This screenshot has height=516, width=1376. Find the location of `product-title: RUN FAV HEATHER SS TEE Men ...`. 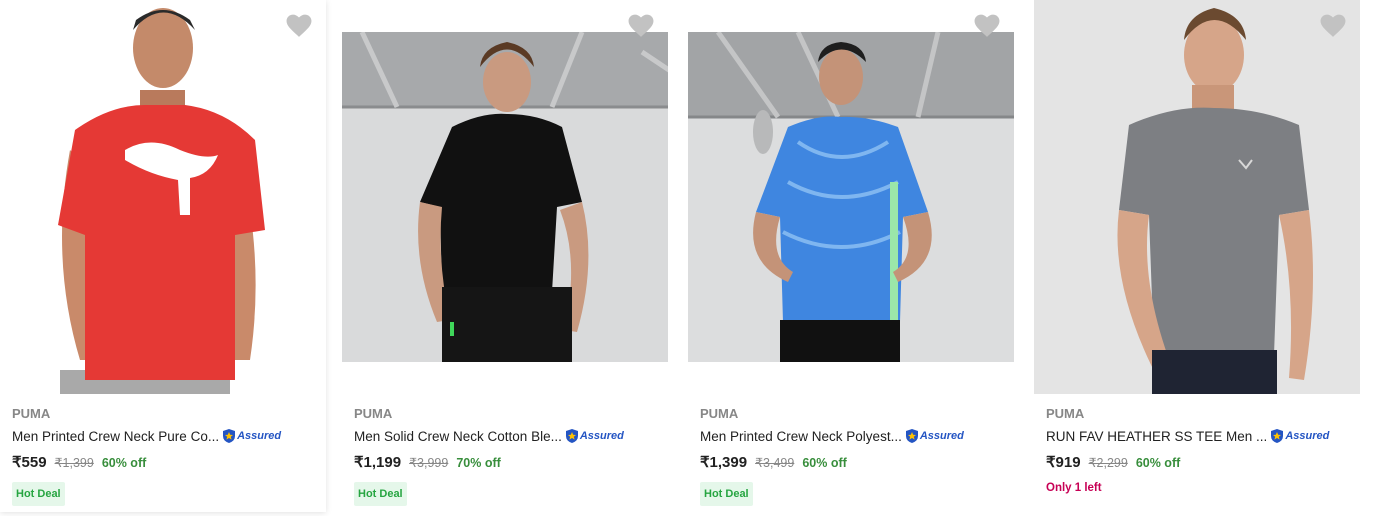

product-title: RUN FAV HEATHER SS TEE Men ... is located at coordinates (1156, 436).